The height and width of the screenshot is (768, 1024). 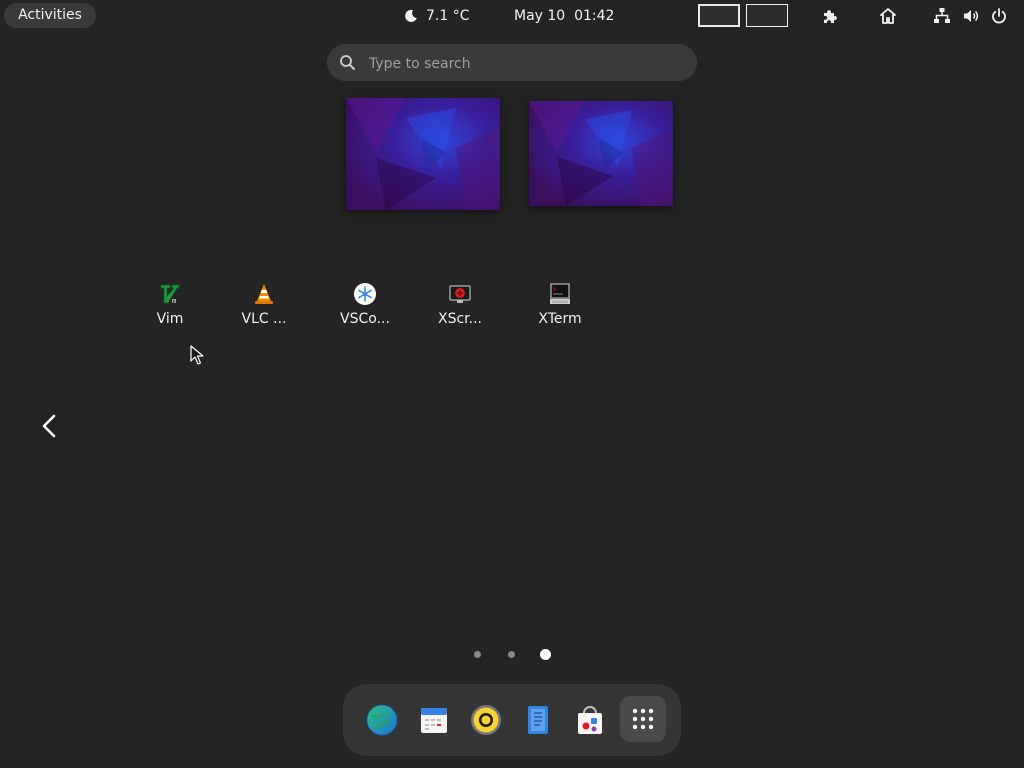 I want to click on clock: May 10 01:42, so click(x=564, y=16).